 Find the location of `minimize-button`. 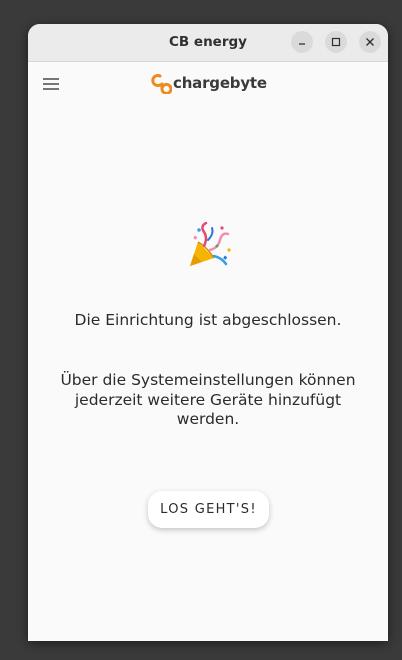

minimize-button is located at coordinates (302, 42).